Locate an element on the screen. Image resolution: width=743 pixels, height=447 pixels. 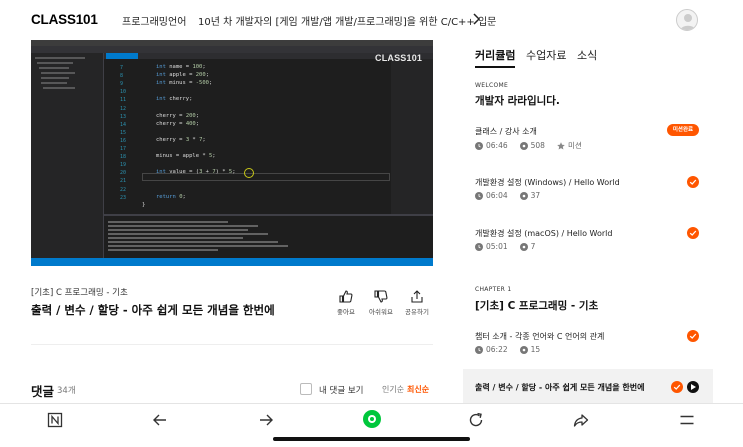
code-line: cherry = 3 * 7; is located at coordinates (181, 139).